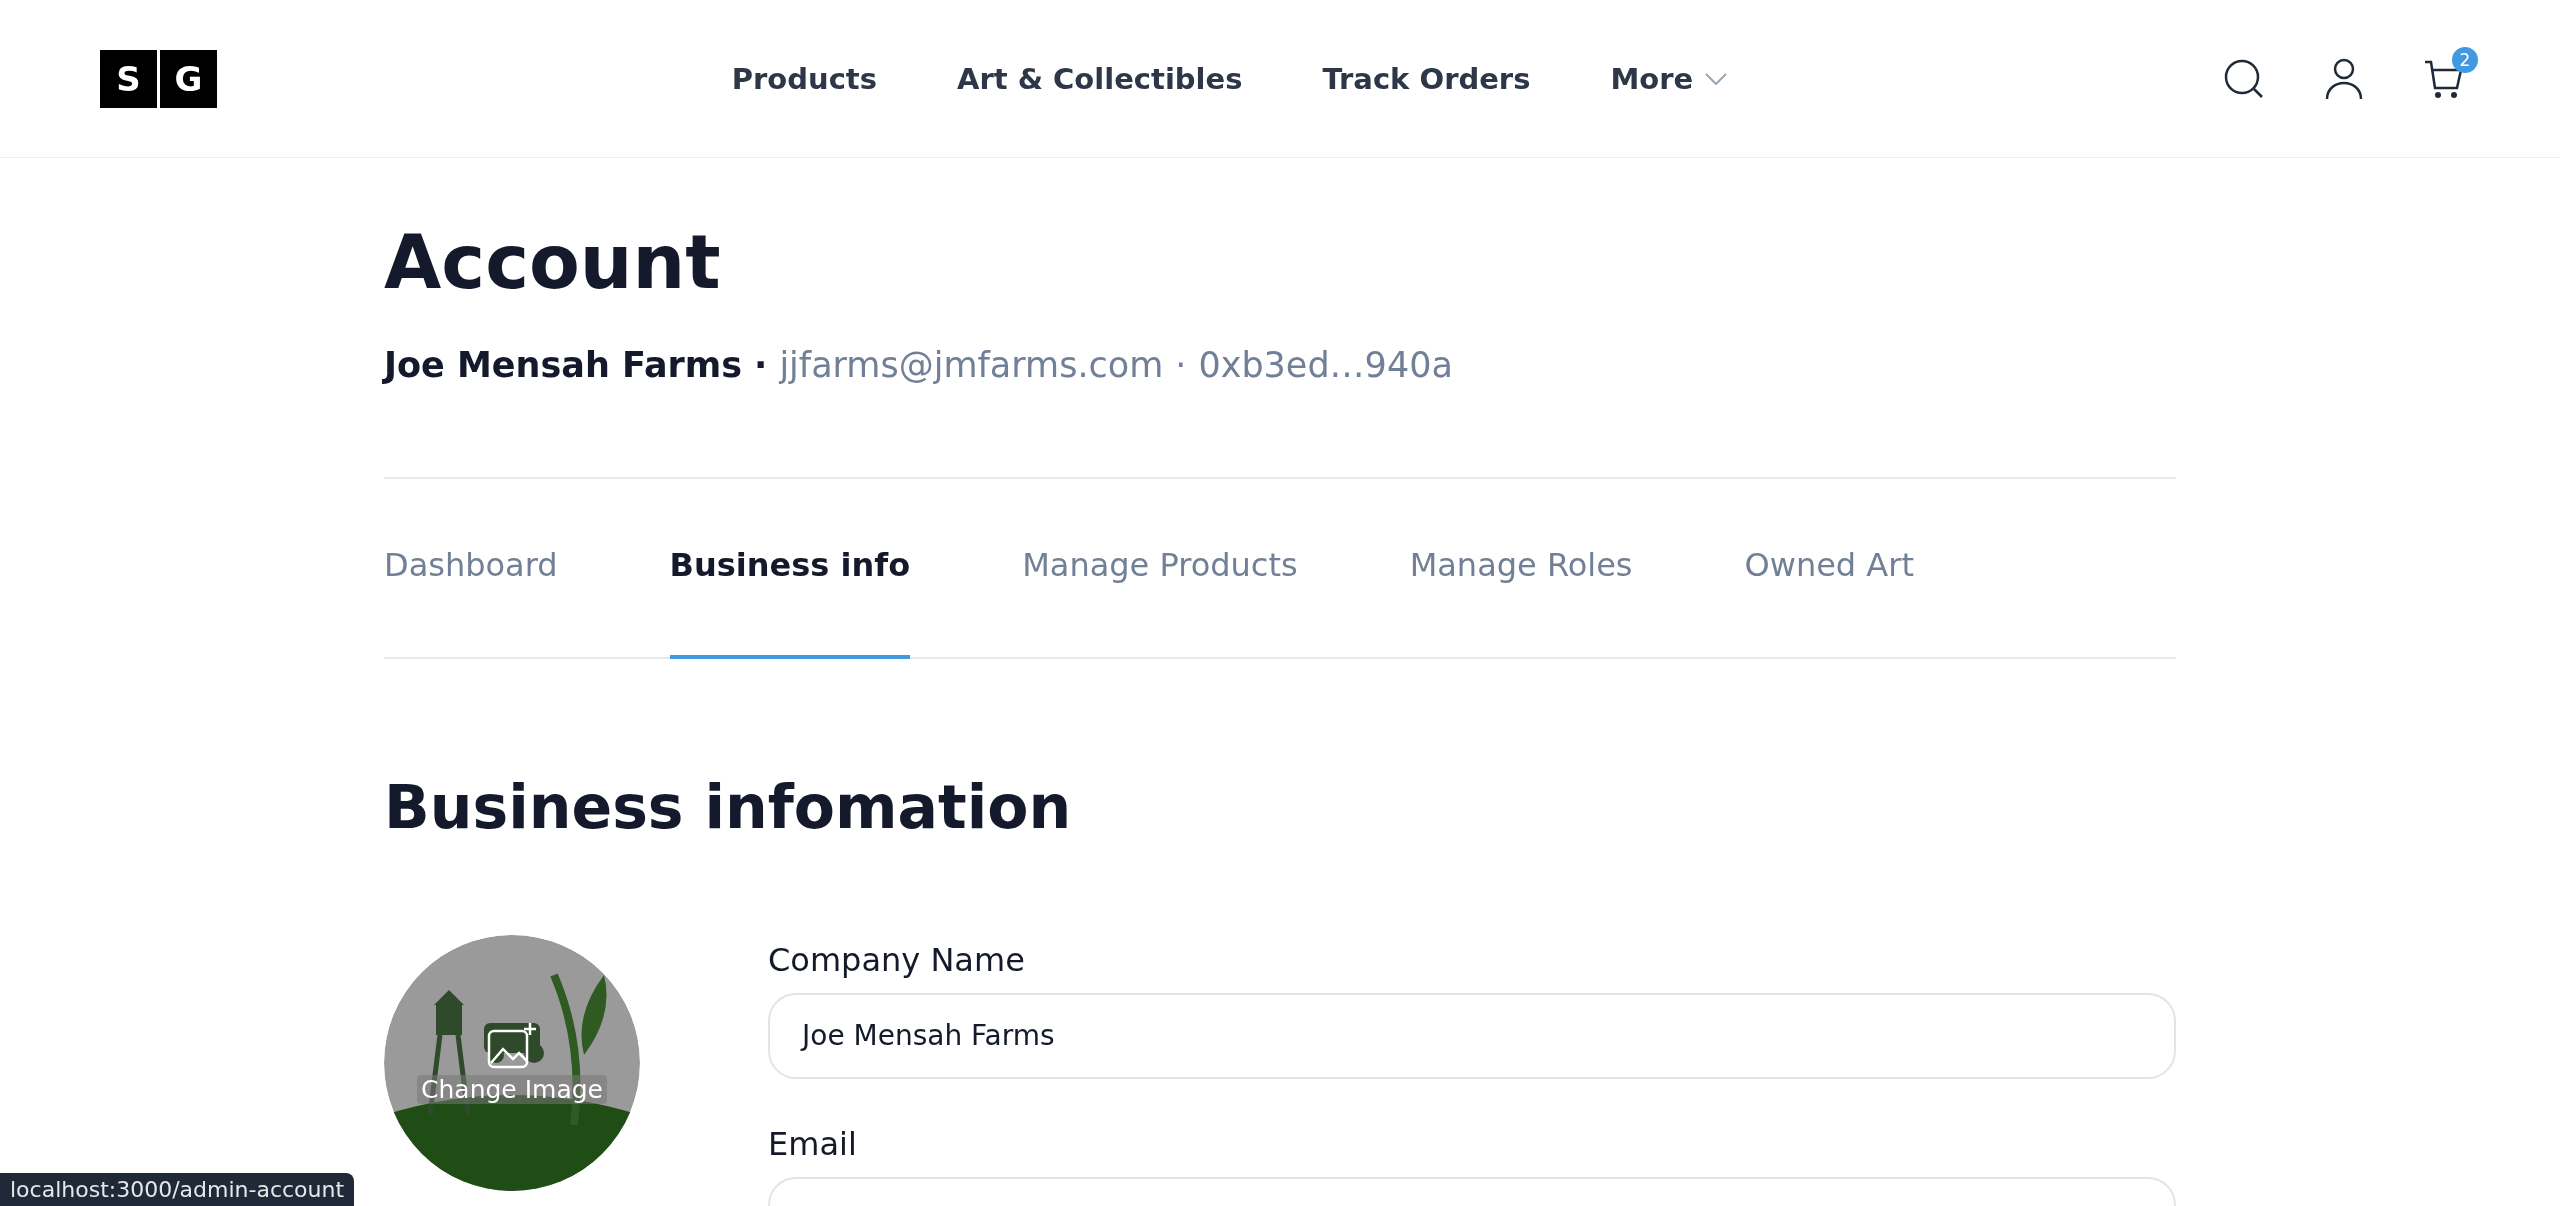 The image size is (2560, 1206). Describe the element at coordinates (2465, 59) in the screenshot. I see `cart-count-badge: 2` at that location.